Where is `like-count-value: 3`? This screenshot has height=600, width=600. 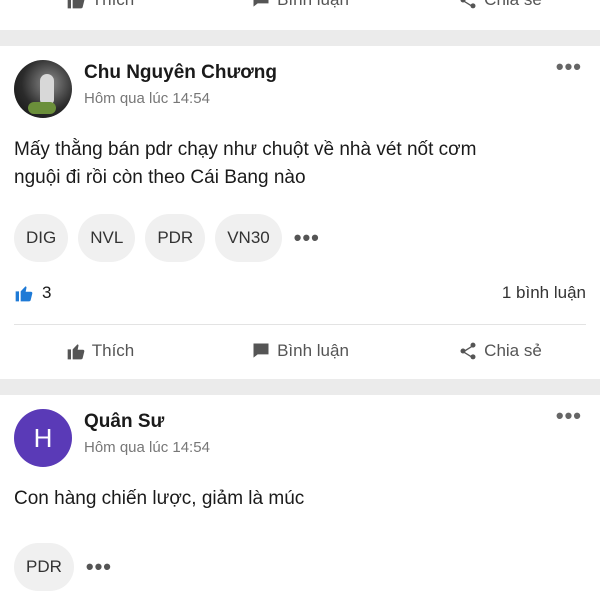
like-count-value: 3 is located at coordinates (47, 292).